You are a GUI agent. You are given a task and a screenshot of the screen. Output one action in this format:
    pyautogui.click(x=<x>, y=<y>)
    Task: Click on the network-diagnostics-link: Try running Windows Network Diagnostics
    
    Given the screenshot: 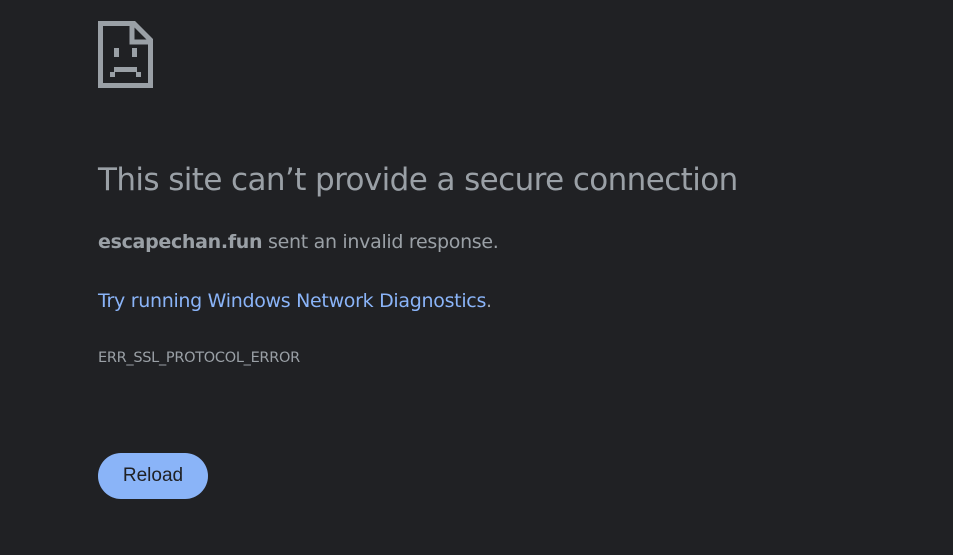 What is the action you would take?
    pyautogui.click(x=292, y=301)
    